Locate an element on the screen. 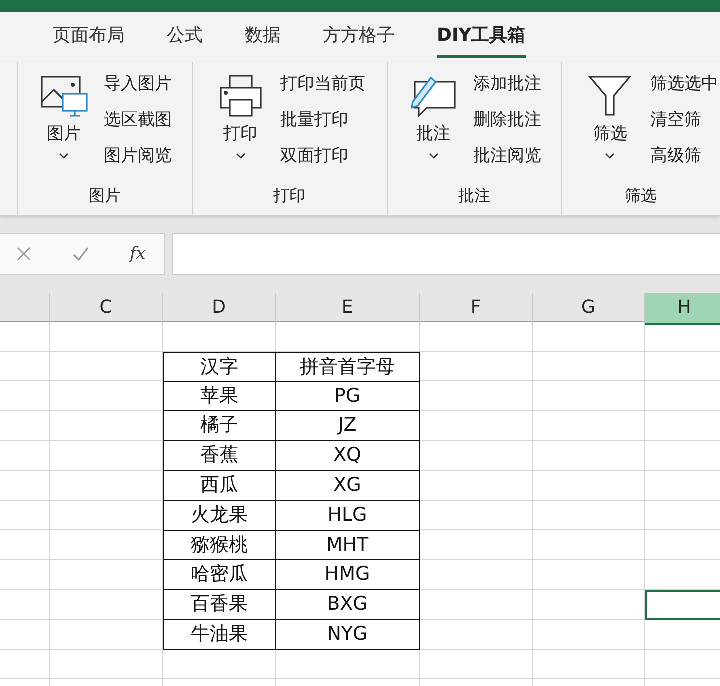  printer-icon is located at coordinates (241, 96).